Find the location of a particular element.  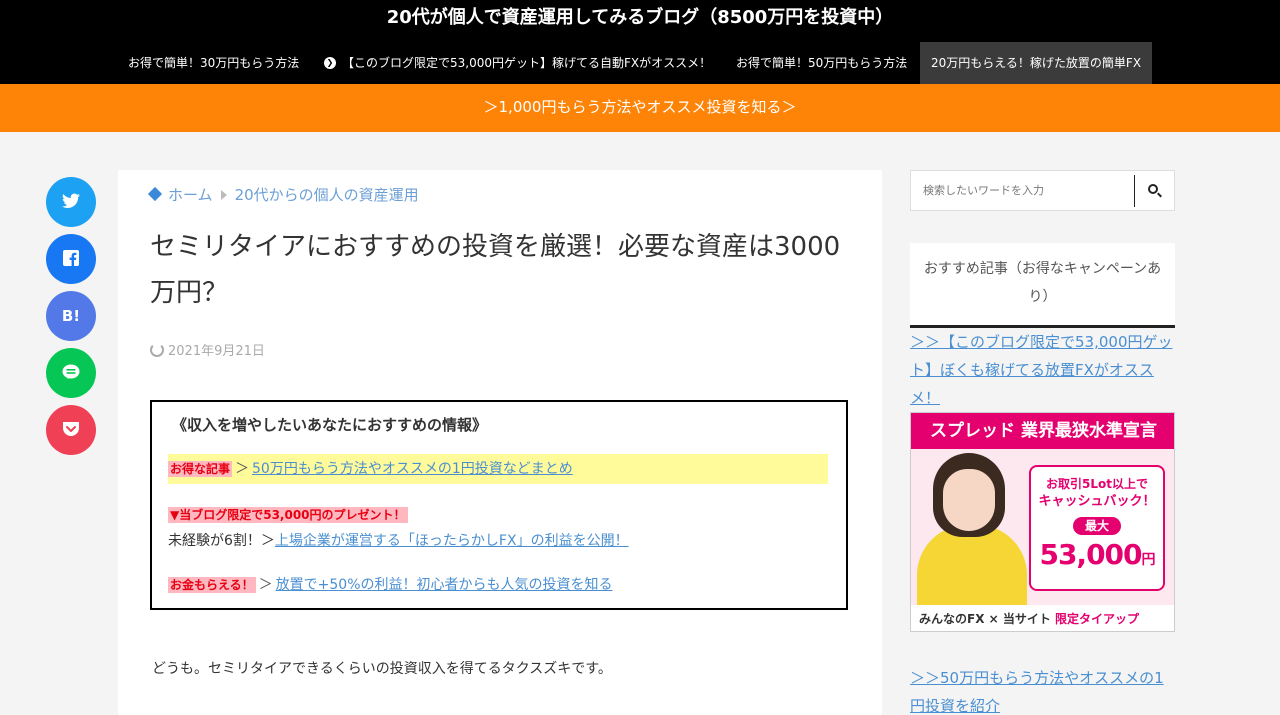

recommend-link-50man: 50万円もらう方法やオススメの1円投資などまとめ is located at coordinates (412, 469).